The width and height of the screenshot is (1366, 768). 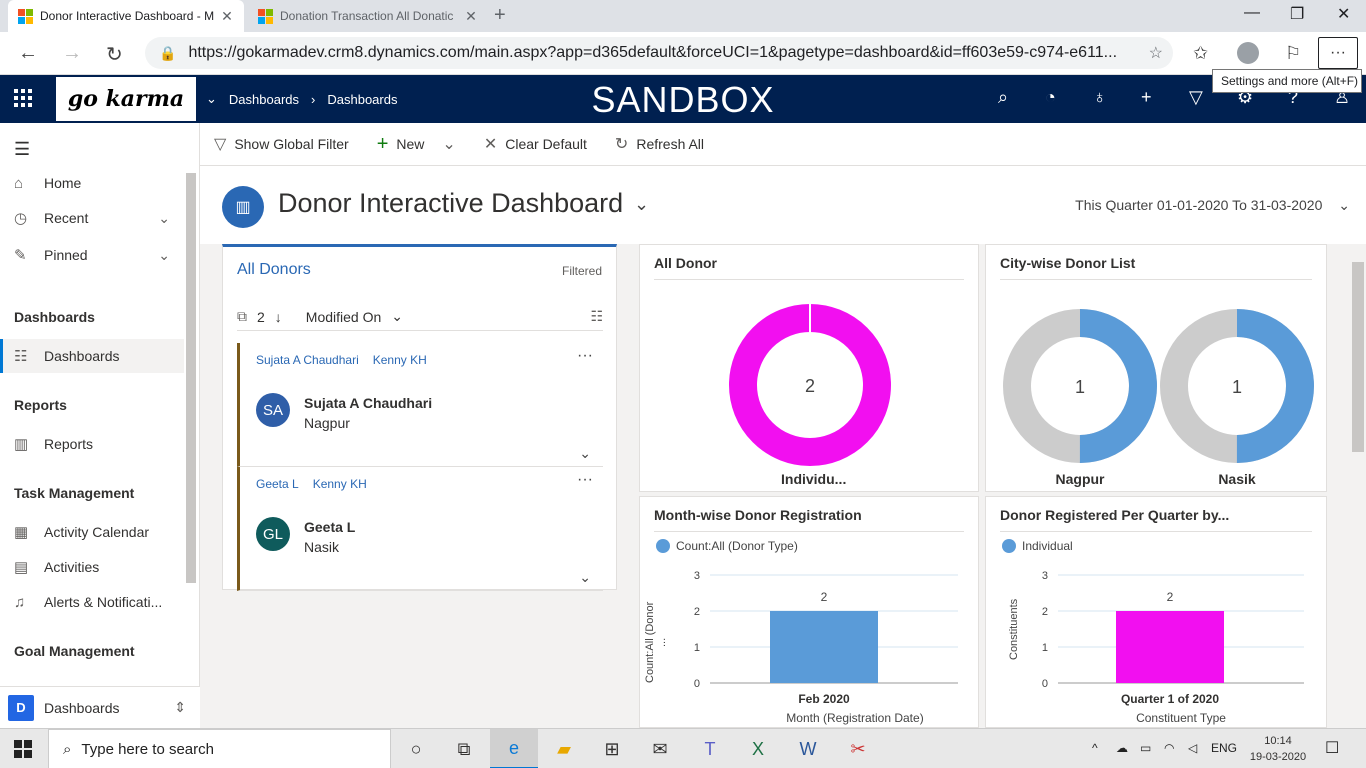 What do you see at coordinates (416, 748) in the screenshot?
I see `cortana-icon: ○` at bounding box center [416, 748].